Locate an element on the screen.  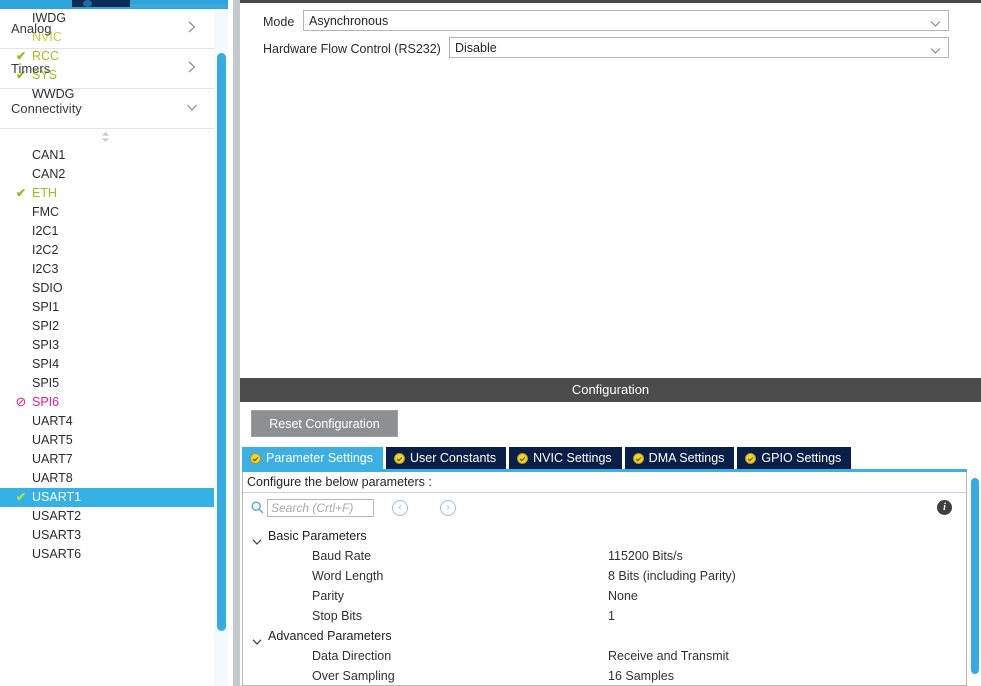
peripheral-item-sdio: SDIO is located at coordinates (107, 288).